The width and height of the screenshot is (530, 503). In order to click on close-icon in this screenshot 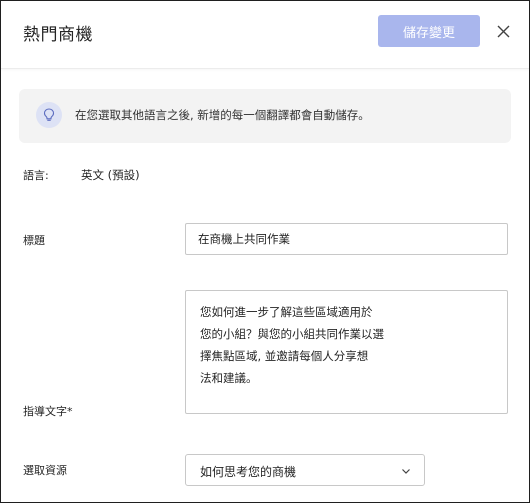, I will do `click(503, 31)`.